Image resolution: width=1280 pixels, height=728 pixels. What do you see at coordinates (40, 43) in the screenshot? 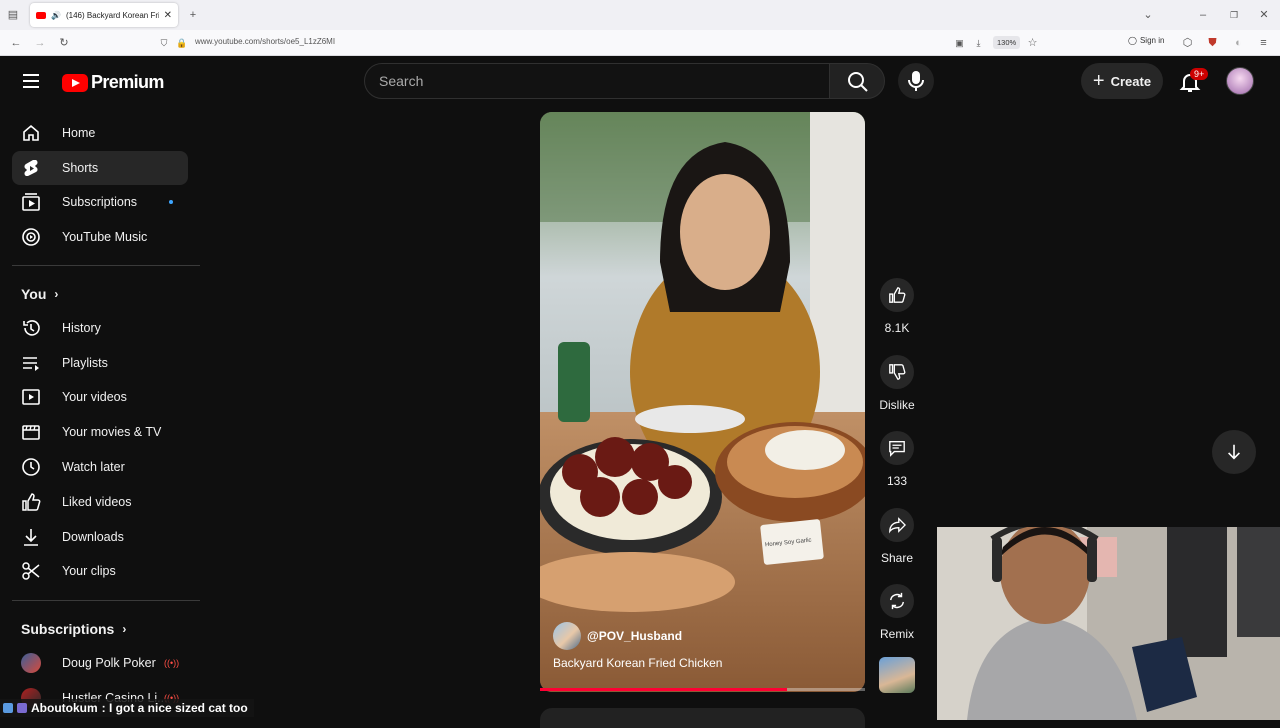
I see `forward-icon: →` at bounding box center [40, 43].